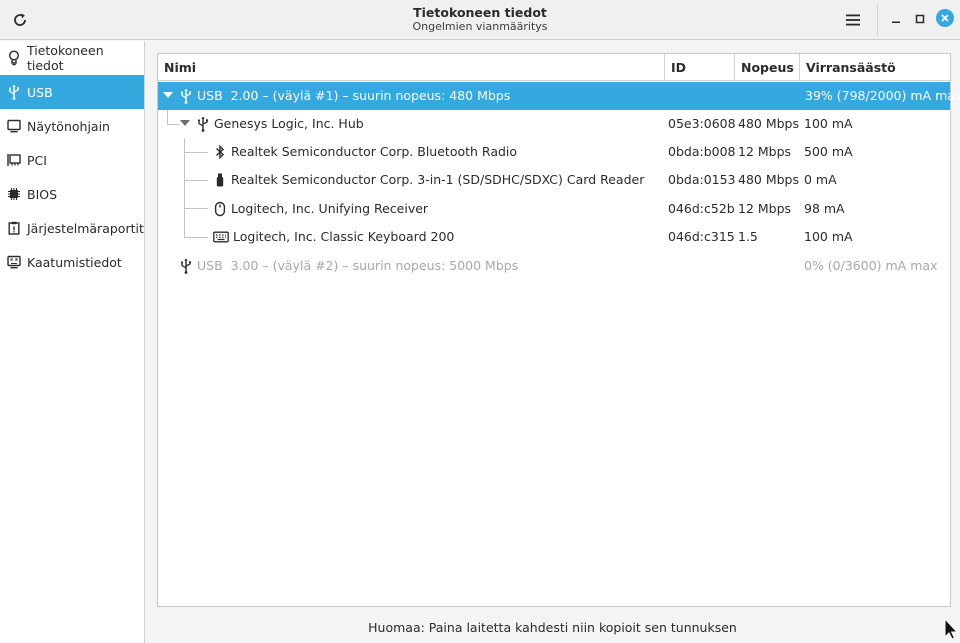 The width and height of the screenshot is (960, 643). Describe the element at coordinates (221, 237) in the screenshot. I see `keyboard-icon` at that location.